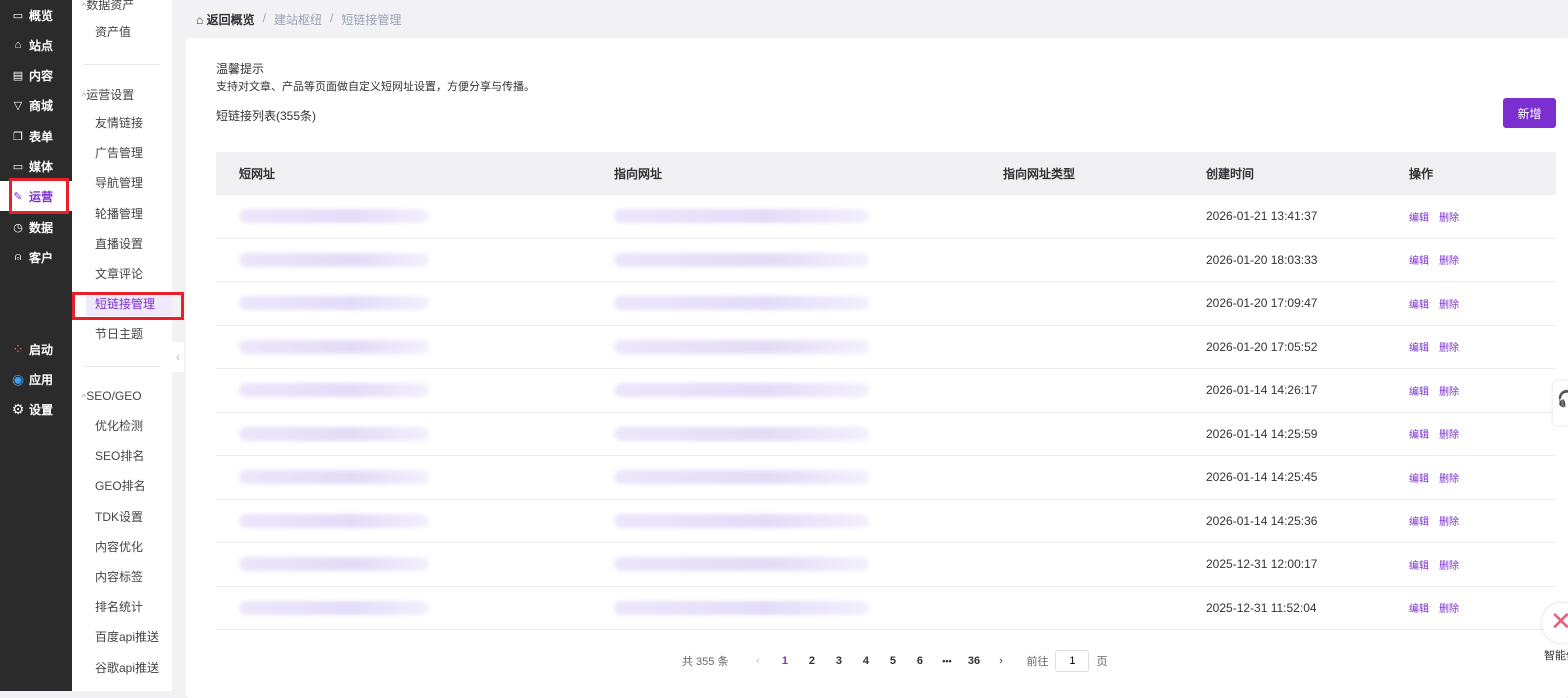 Image resolution: width=1568 pixels, height=698 pixels. What do you see at coordinates (129, 123) in the screenshot?
I see `submenu-item: 友情链接` at bounding box center [129, 123].